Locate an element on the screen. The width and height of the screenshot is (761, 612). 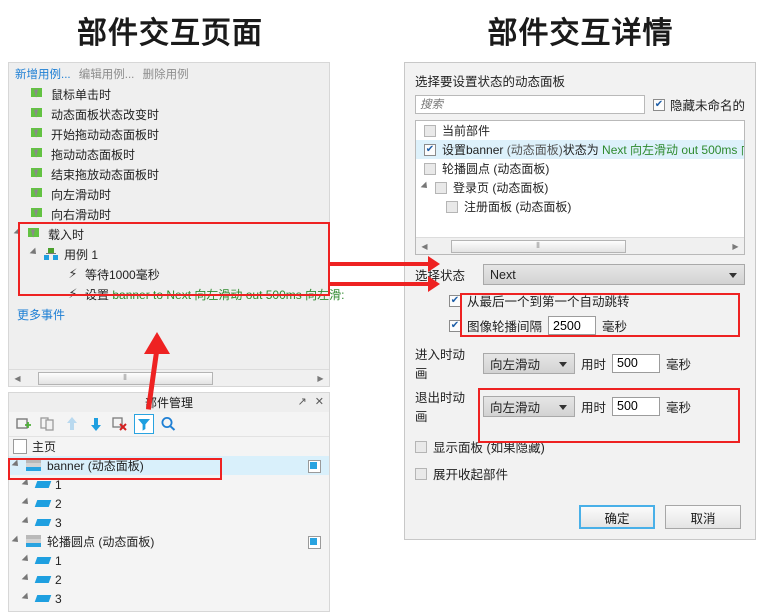
enter-time-input is located at coordinates (636, 363).